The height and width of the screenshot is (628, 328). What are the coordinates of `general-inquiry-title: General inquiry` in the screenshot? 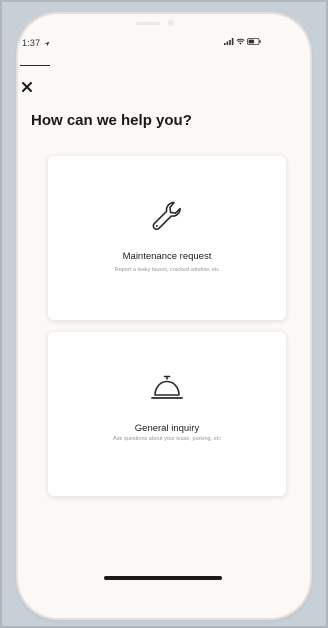 It's located at (167, 428).